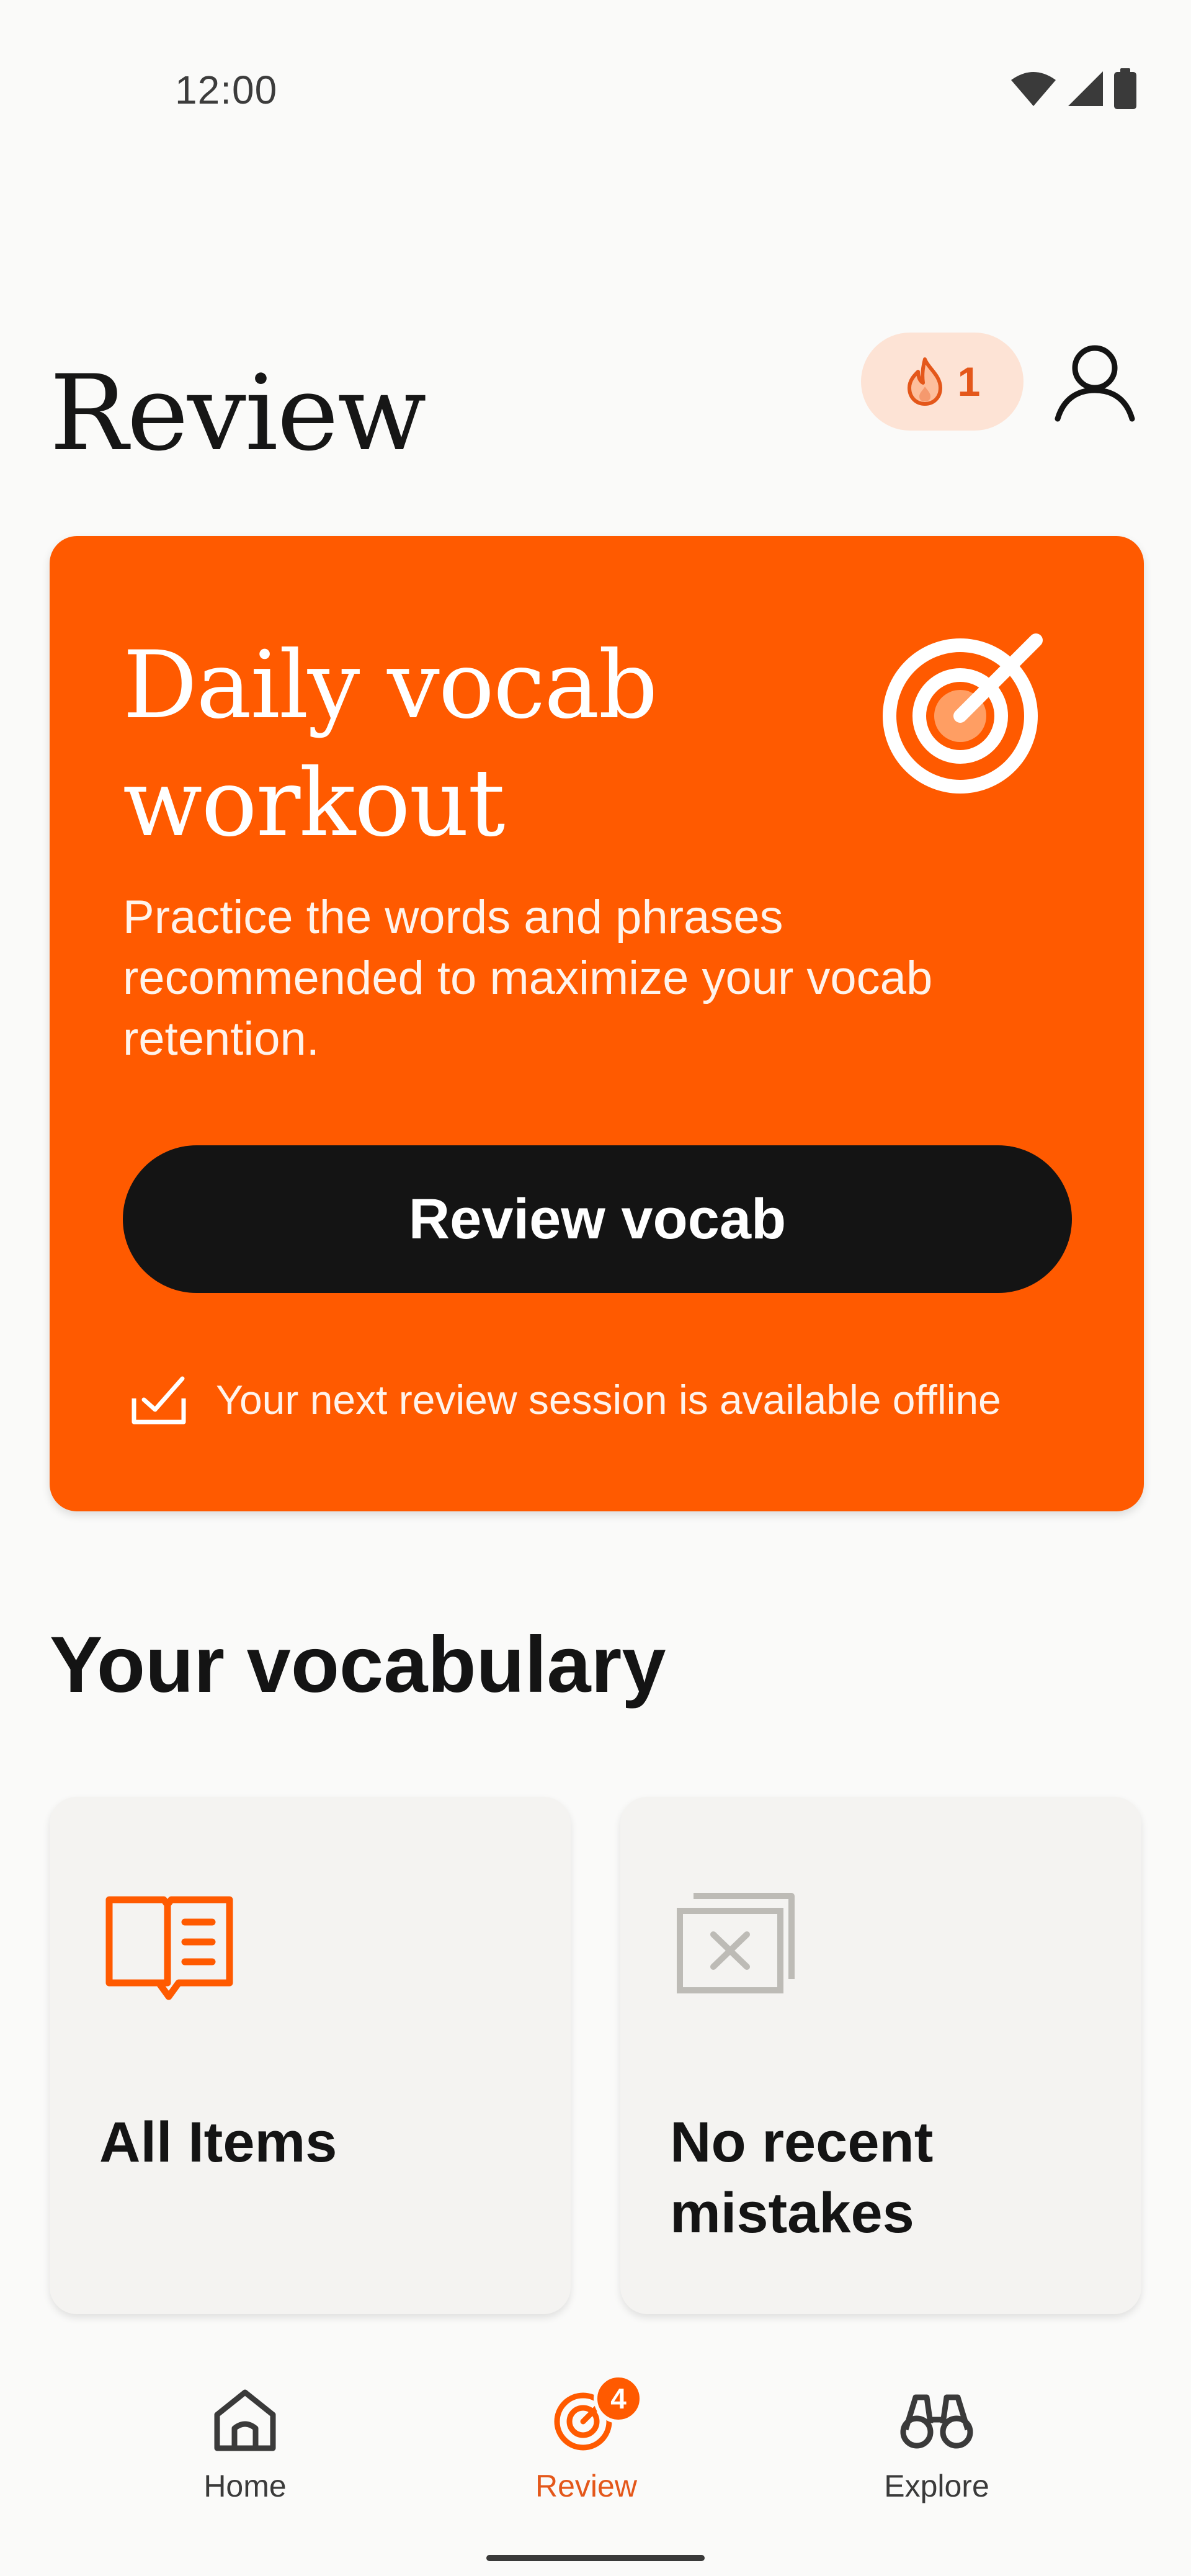 The image size is (1191, 2576). What do you see at coordinates (969, 382) in the screenshot?
I see `streak-count: 1` at bounding box center [969, 382].